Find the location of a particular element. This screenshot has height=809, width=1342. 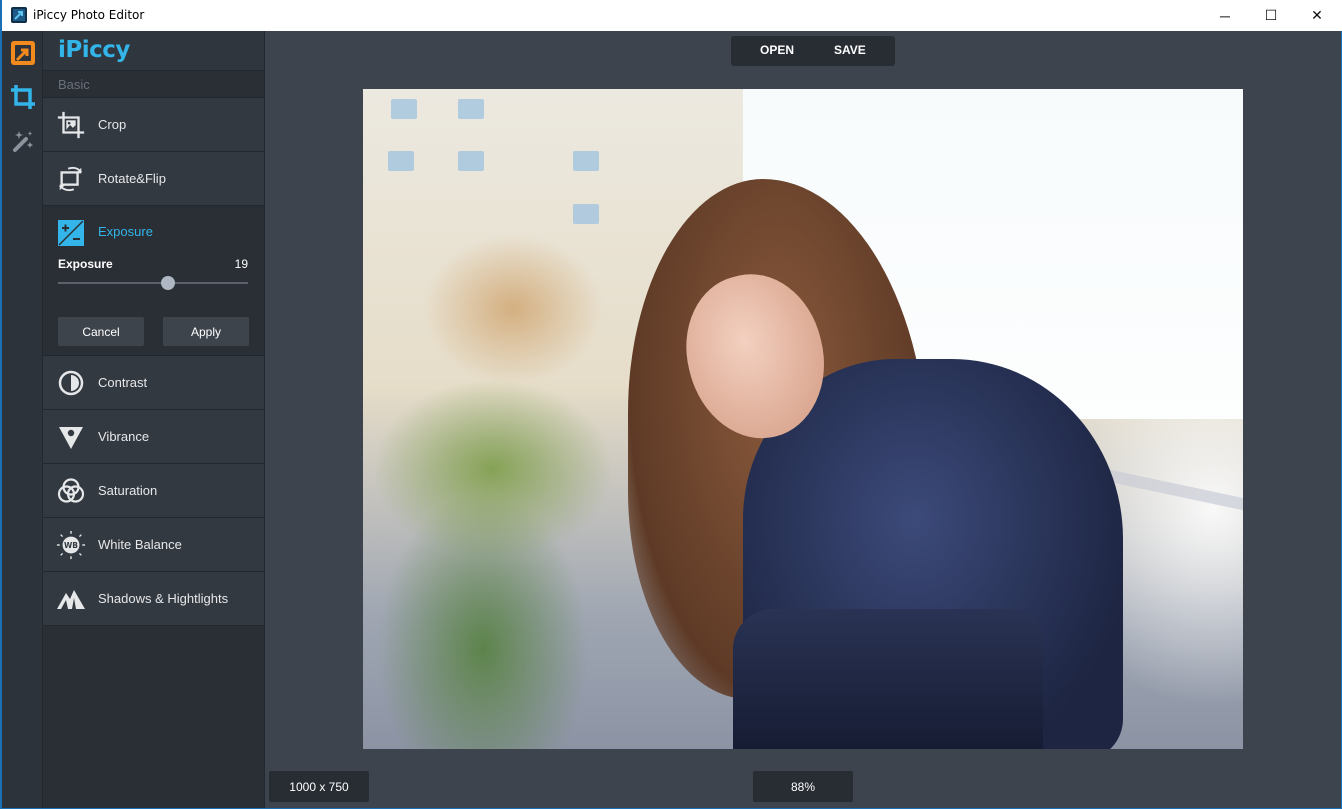

tool-label: Crop is located at coordinates (112, 124).